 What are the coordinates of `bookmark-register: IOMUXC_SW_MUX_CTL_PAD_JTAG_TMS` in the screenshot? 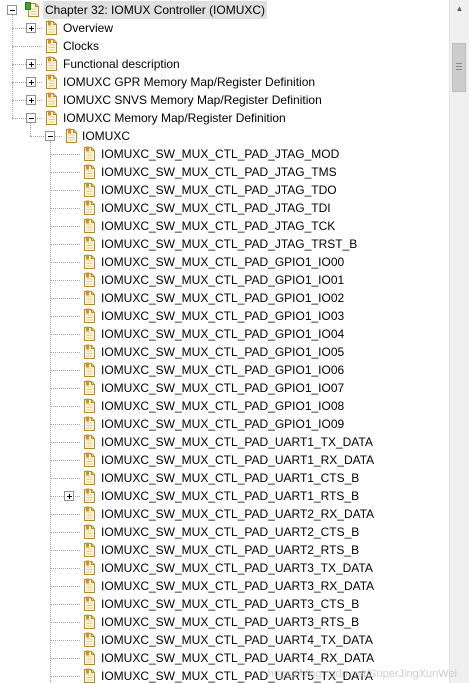 It's located at (224, 172).